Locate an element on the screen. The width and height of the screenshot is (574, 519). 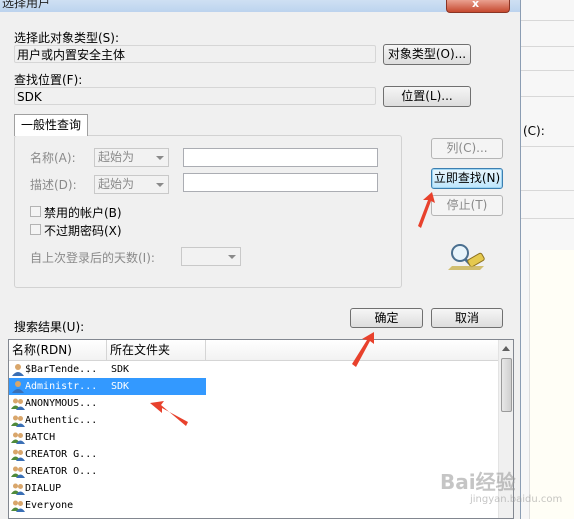
name-operator-select: 起始为 is located at coordinates (131, 157).